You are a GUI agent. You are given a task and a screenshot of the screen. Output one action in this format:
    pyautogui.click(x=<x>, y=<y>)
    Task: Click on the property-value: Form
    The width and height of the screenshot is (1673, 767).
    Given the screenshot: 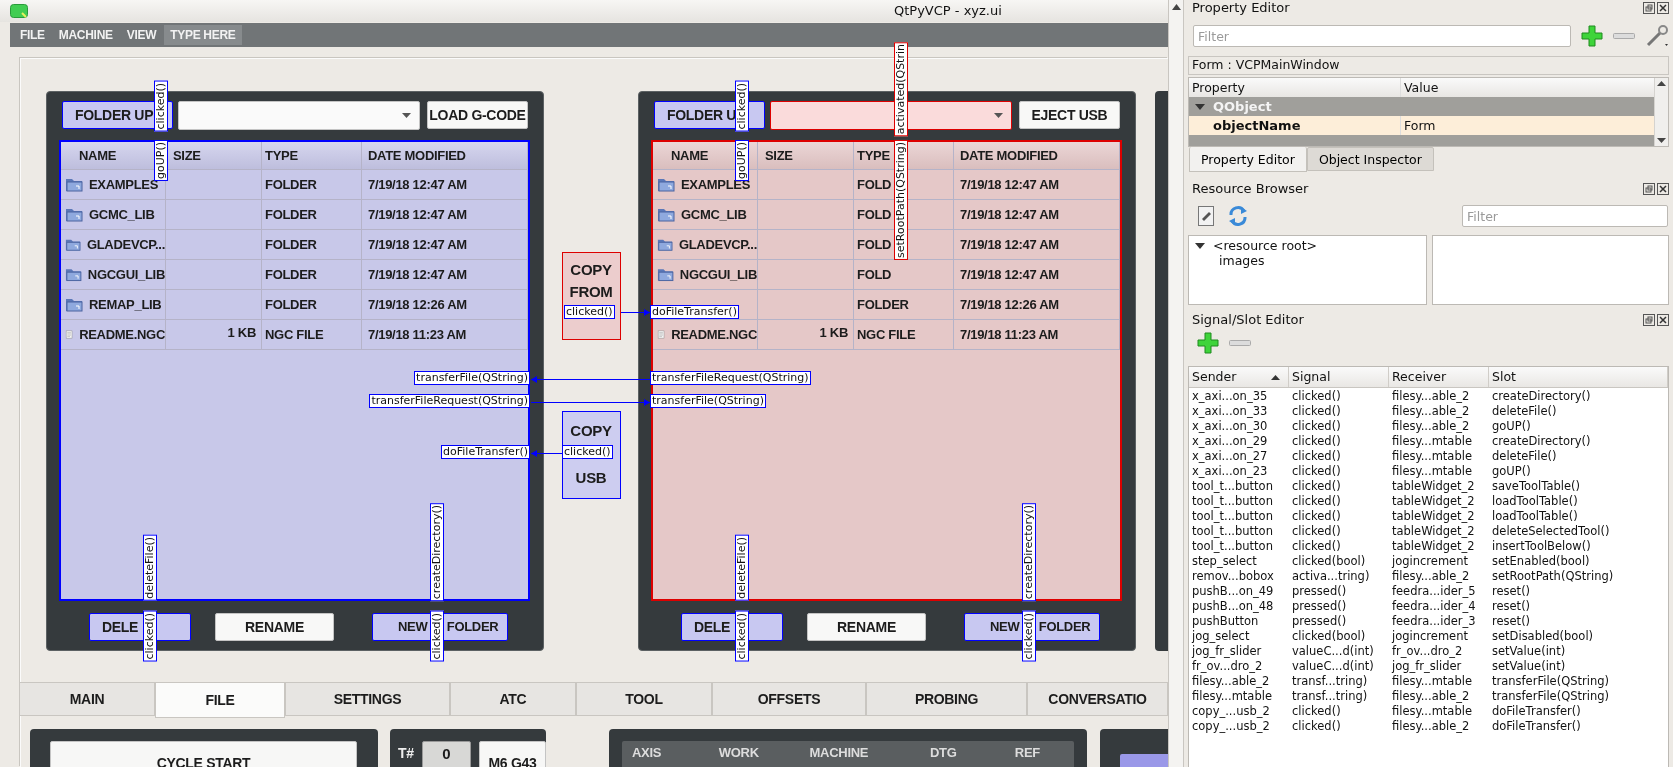 What is the action you would take?
    pyautogui.click(x=1527, y=125)
    